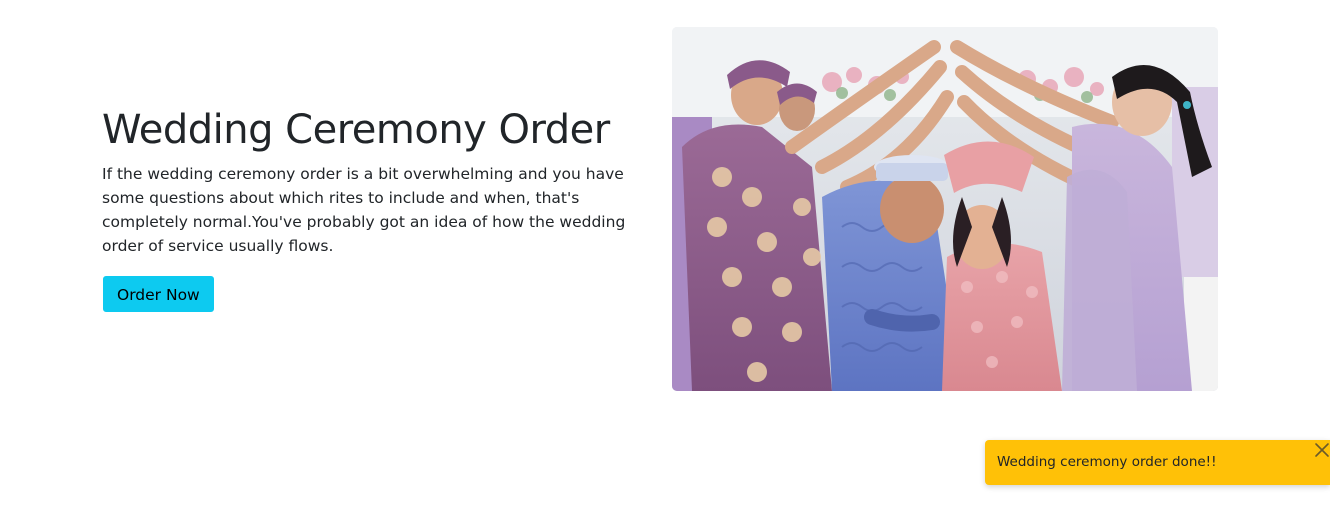 The width and height of the screenshot is (1330, 517). Describe the element at coordinates (1322, 450) in the screenshot. I see `close-icon` at that location.